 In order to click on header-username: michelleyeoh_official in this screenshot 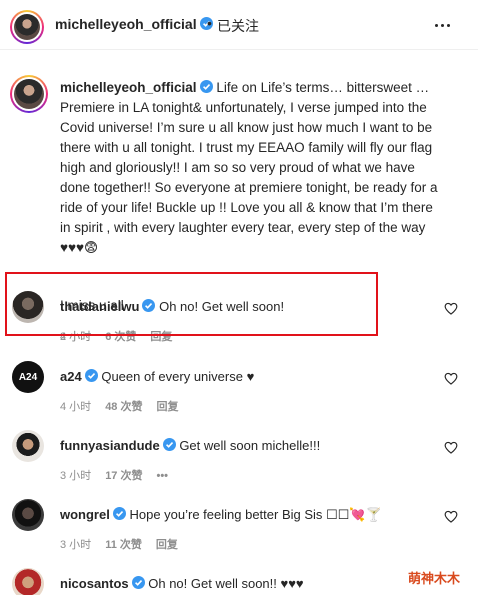, I will do `click(134, 24)`.